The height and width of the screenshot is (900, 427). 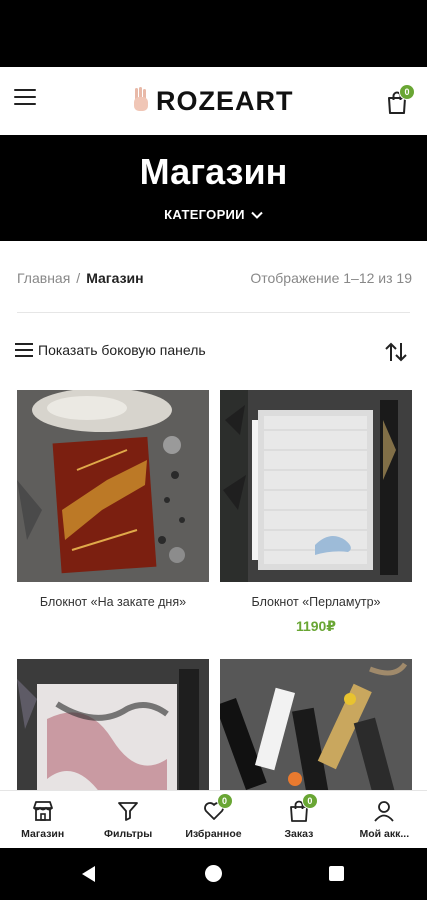 What do you see at coordinates (257, 215) in the screenshot?
I see `chevron-down-icon` at bounding box center [257, 215].